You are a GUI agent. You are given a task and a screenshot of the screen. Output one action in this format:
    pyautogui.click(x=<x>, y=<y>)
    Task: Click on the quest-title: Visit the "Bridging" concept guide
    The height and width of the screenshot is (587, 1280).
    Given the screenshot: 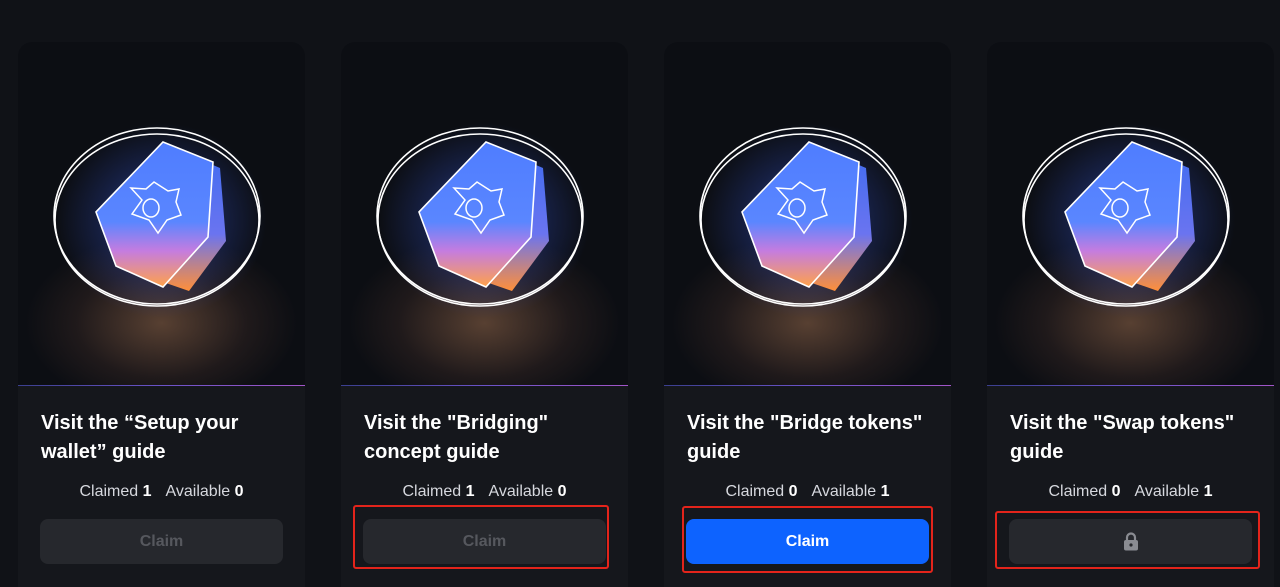 What is the action you would take?
    pyautogui.click(x=456, y=437)
    